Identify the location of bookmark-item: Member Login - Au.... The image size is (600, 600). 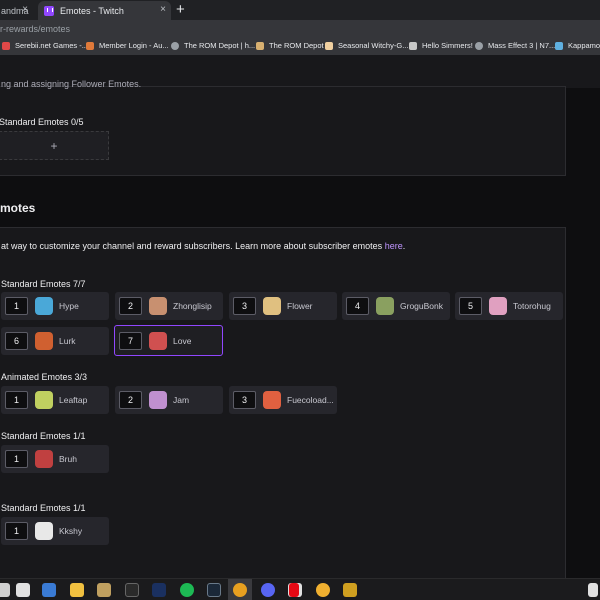
(127, 45).